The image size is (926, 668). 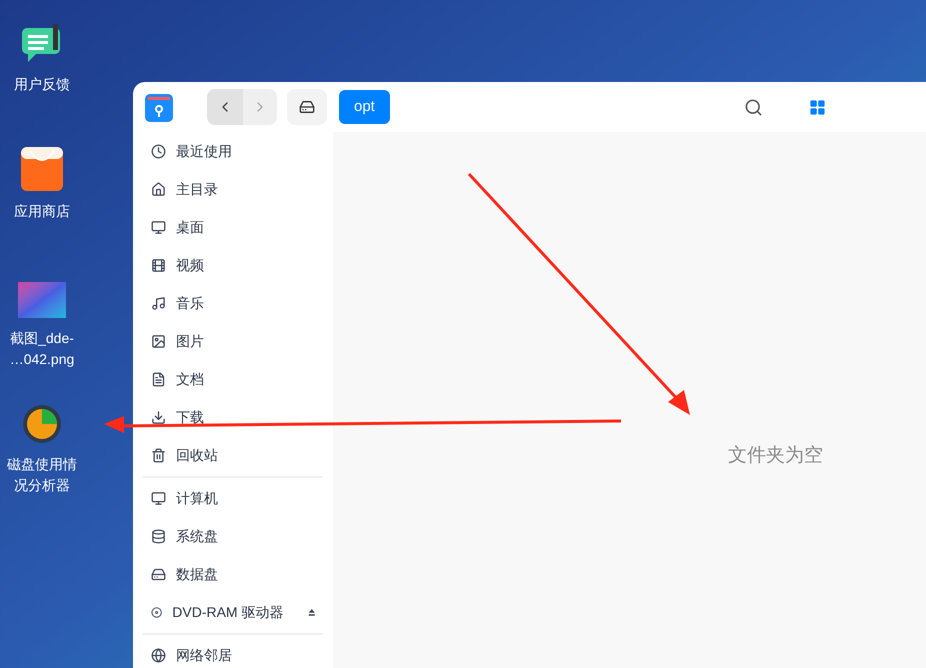 I want to click on sidebar-item: 文档, so click(x=233, y=379).